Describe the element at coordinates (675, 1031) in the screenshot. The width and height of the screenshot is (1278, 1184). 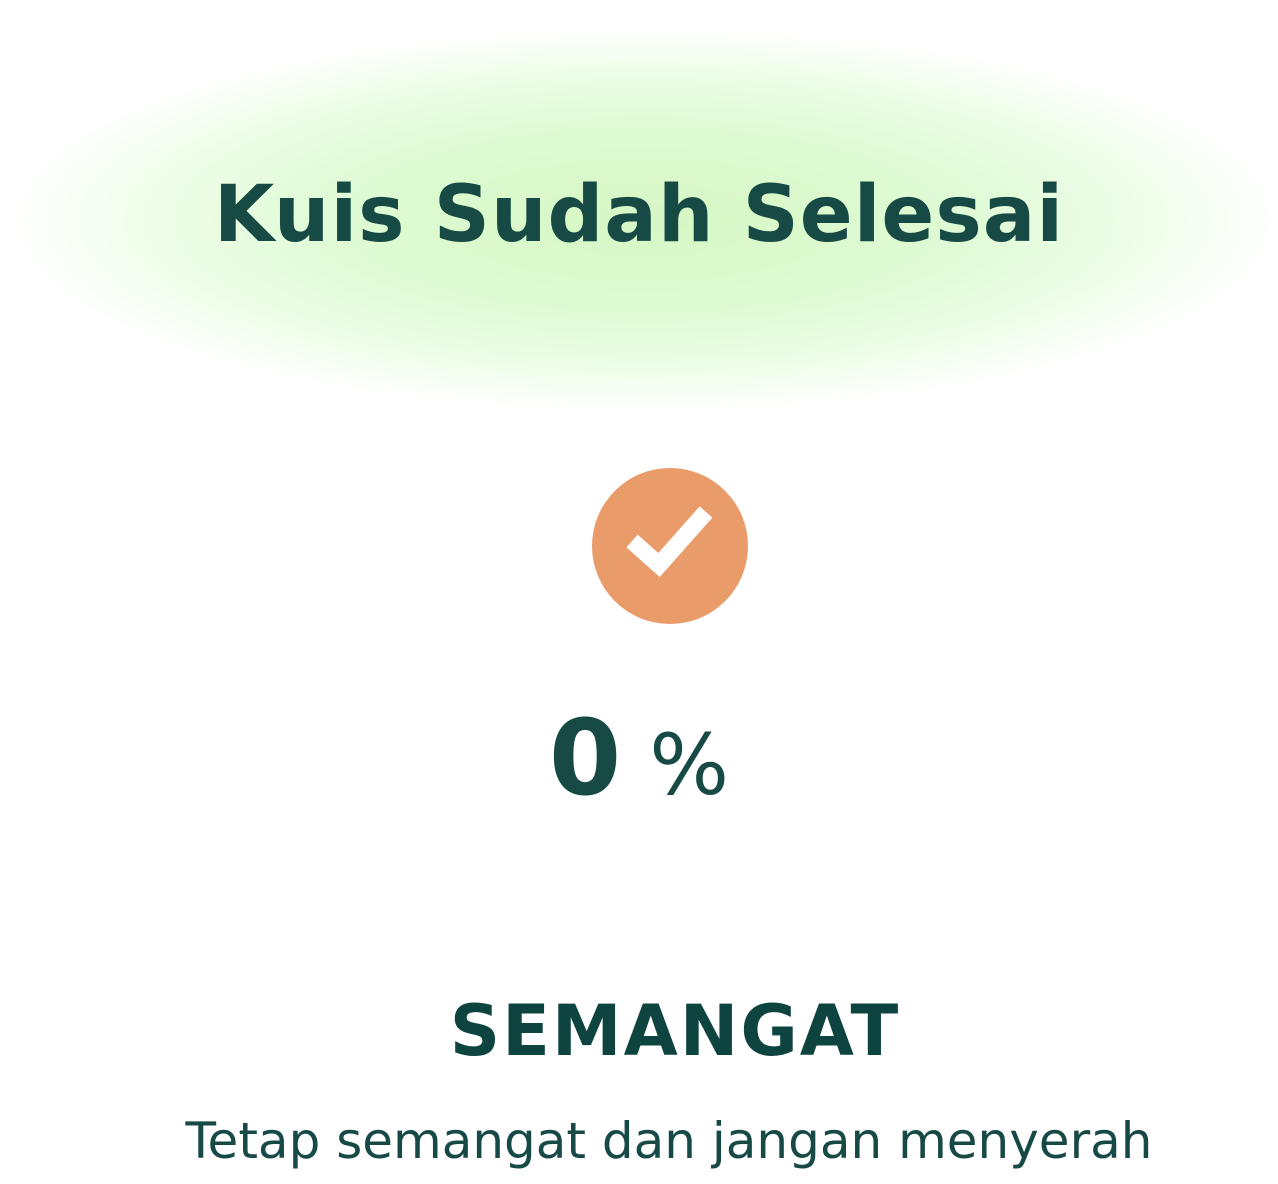
I see `result-status: SEMANGAT` at that location.